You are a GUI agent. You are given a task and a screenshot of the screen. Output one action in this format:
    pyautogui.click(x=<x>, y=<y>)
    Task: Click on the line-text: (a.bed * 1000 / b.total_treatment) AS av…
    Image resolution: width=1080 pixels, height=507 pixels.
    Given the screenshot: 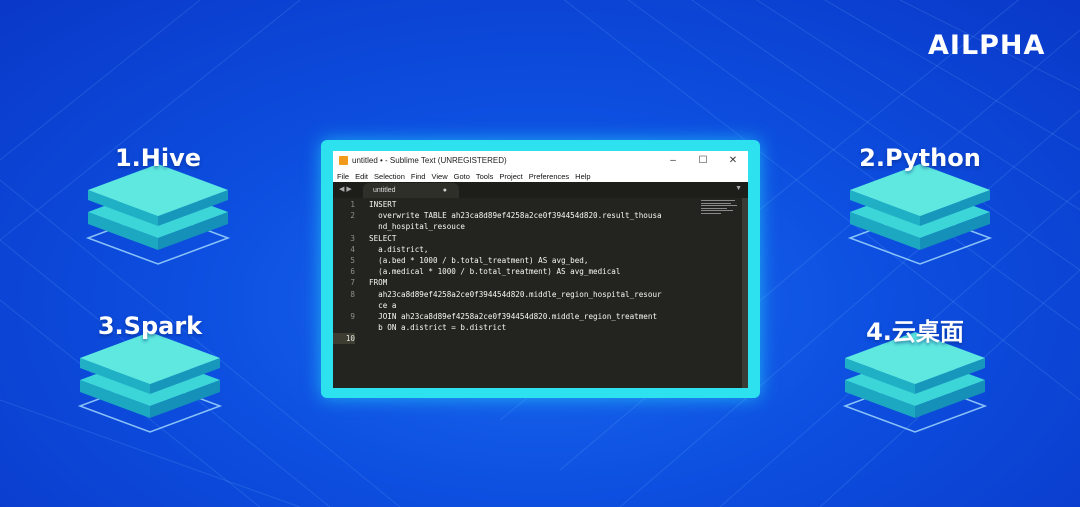 What is the action you would take?
    pyautogui.click(x=479, y=260)
    